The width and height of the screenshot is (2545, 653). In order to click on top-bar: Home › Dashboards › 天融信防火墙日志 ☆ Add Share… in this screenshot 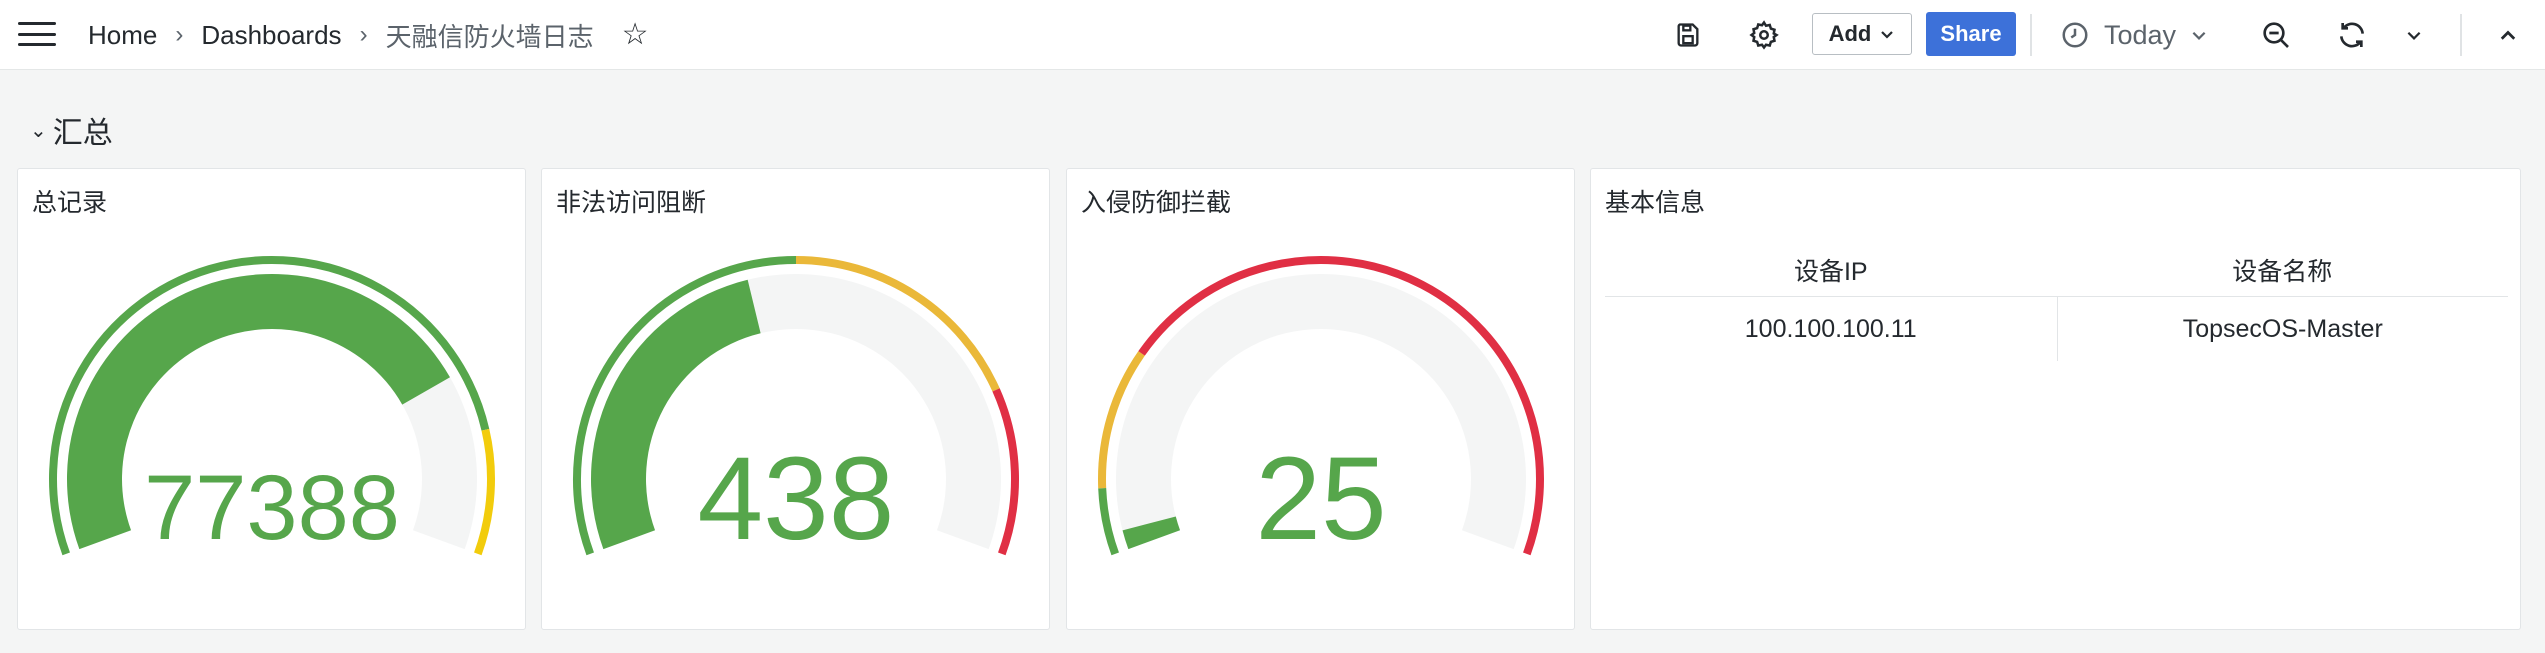, I will do `click(1272, 35)`.